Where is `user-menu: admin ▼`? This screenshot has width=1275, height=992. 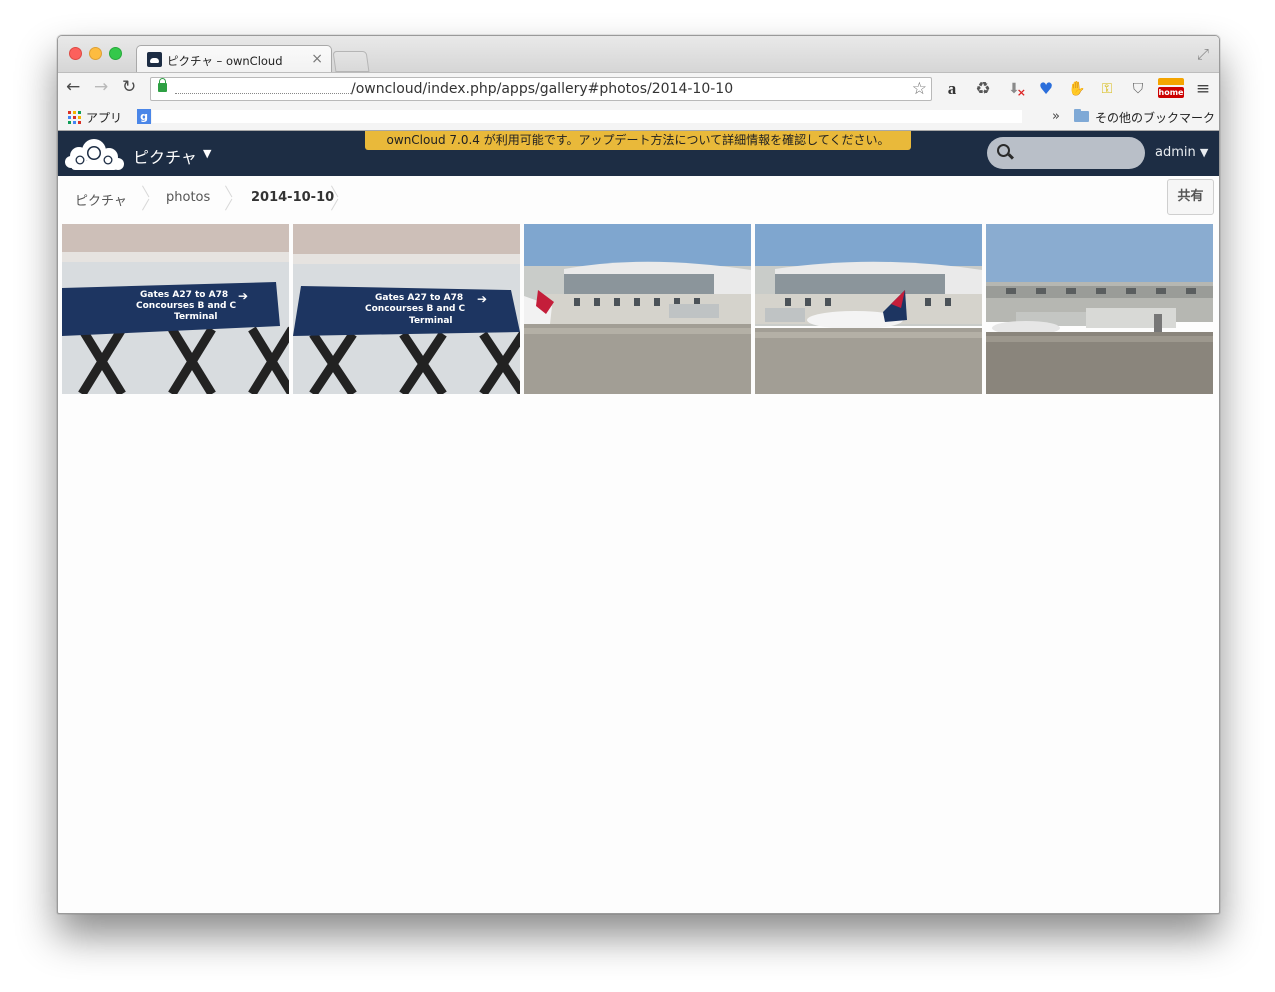 user-menu: admin ▼ is located at coordinates (1181, 152).